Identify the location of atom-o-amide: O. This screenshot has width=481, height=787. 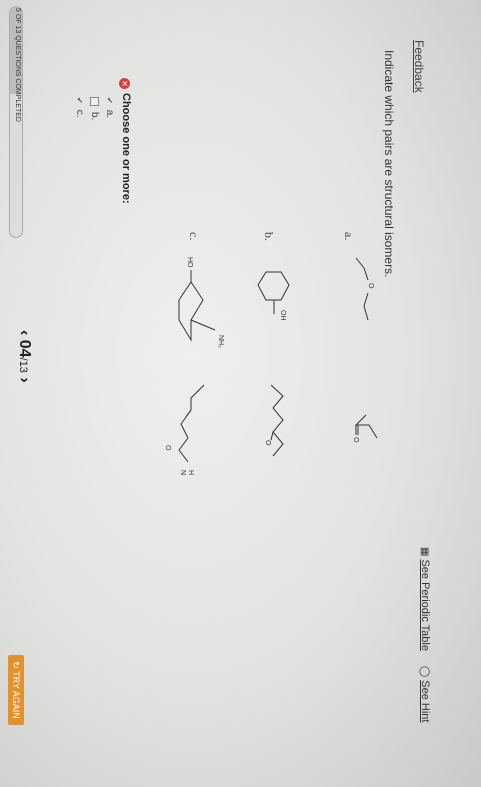
(167, 448).